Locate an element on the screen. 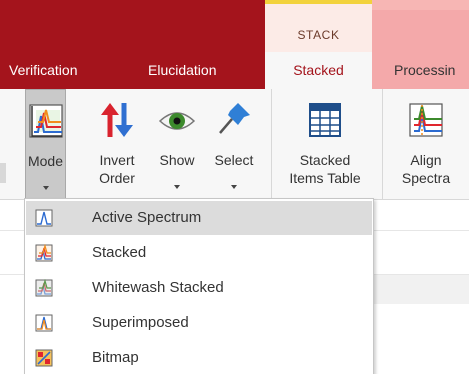  mode-label: Mode is located at coordinates (45, 161).